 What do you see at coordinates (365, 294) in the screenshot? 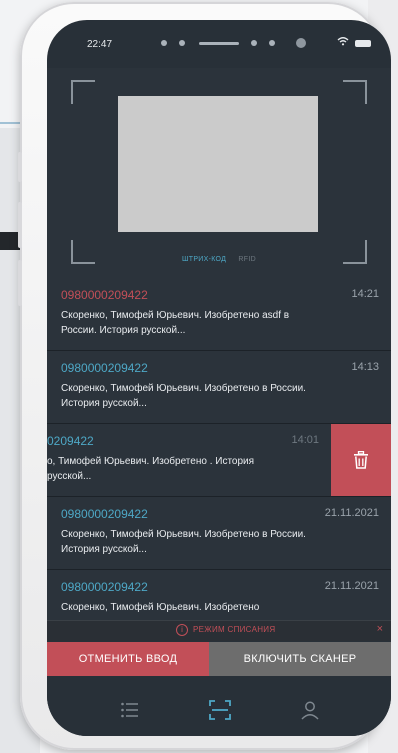
I see `item-time: 14:21` at bounding box center [365, 294].